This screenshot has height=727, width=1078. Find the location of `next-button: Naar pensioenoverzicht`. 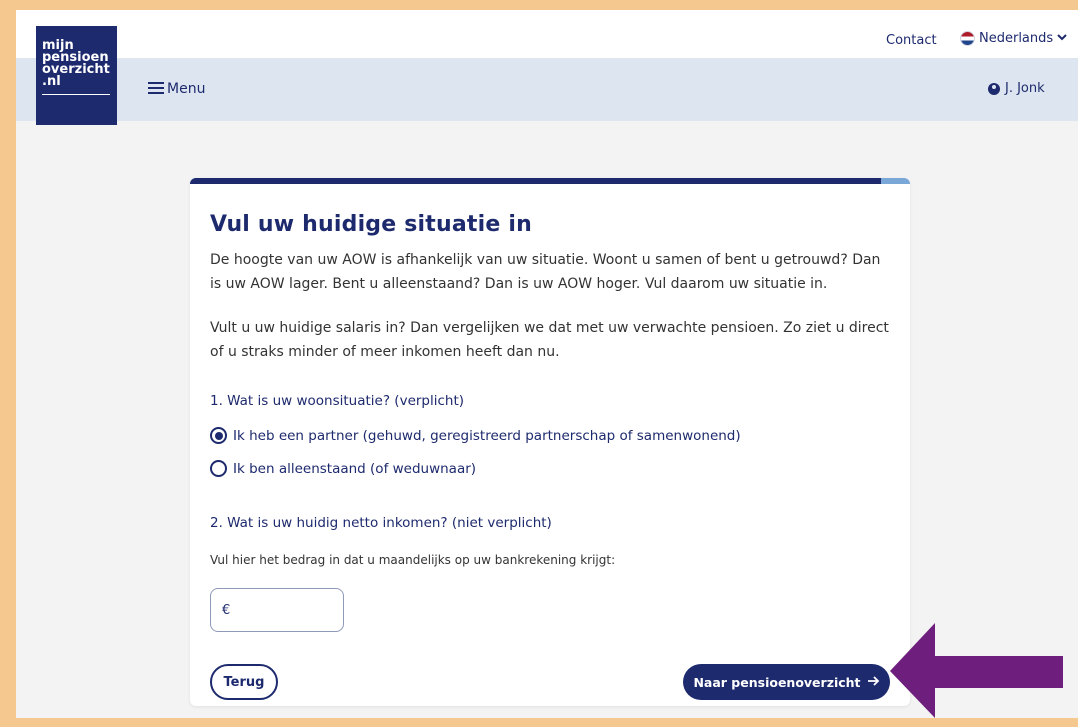

next-button: Naar pensioenoverzicht is located at coordinates (786, 682).